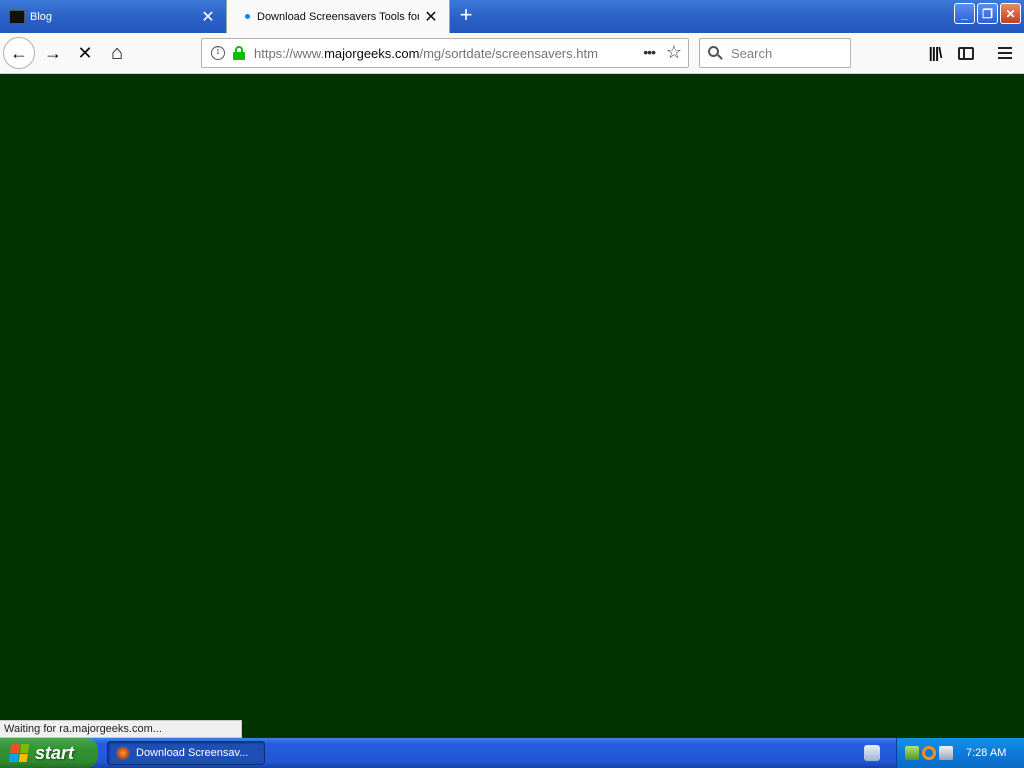 The image size is (1024, 768). I want to click on restore-button: ❐, so click(987, 13).